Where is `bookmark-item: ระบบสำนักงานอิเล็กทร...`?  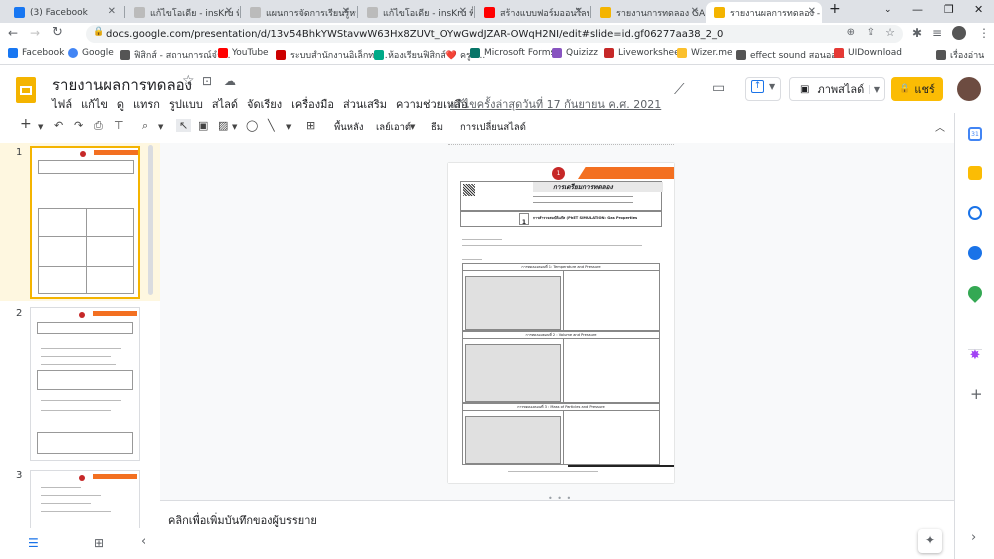
bookmark-item: ระบบสำนักงานอิเล็กทร... is located at coordinates (332, 55).